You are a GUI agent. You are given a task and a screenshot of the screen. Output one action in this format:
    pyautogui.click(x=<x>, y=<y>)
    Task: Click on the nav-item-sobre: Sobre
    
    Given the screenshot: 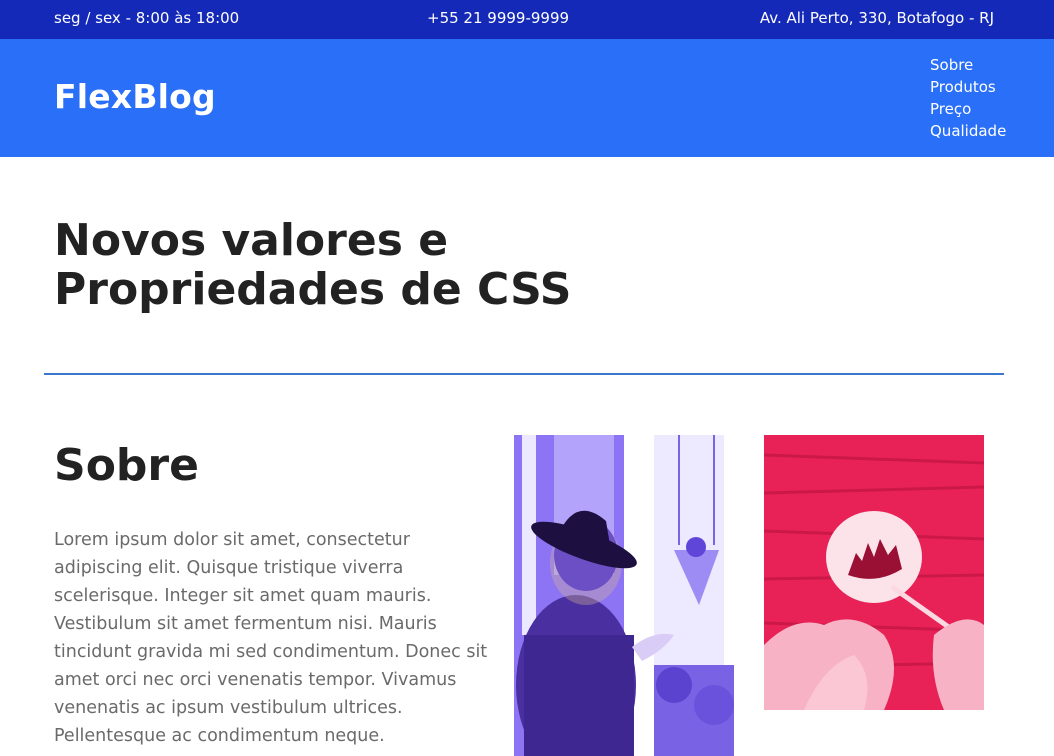 What is the action you would take?
    pyautogui.click(x=968, y=65)
    